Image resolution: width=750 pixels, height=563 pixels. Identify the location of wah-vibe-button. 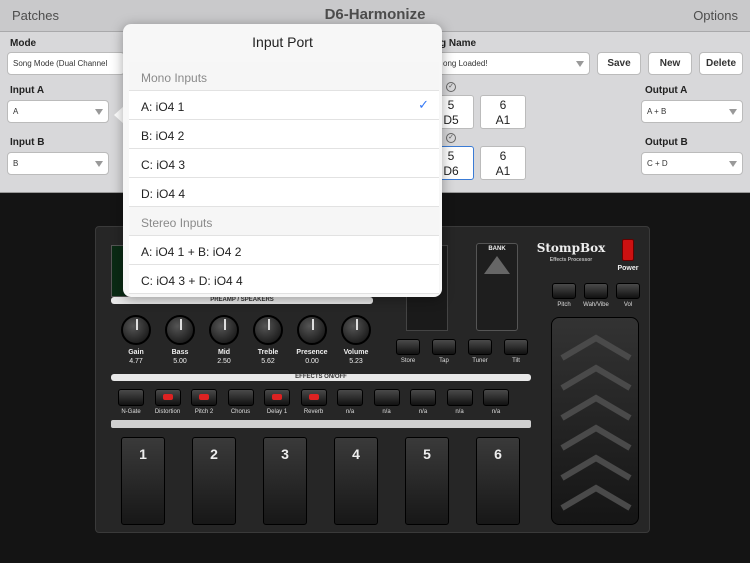
(596, 291).